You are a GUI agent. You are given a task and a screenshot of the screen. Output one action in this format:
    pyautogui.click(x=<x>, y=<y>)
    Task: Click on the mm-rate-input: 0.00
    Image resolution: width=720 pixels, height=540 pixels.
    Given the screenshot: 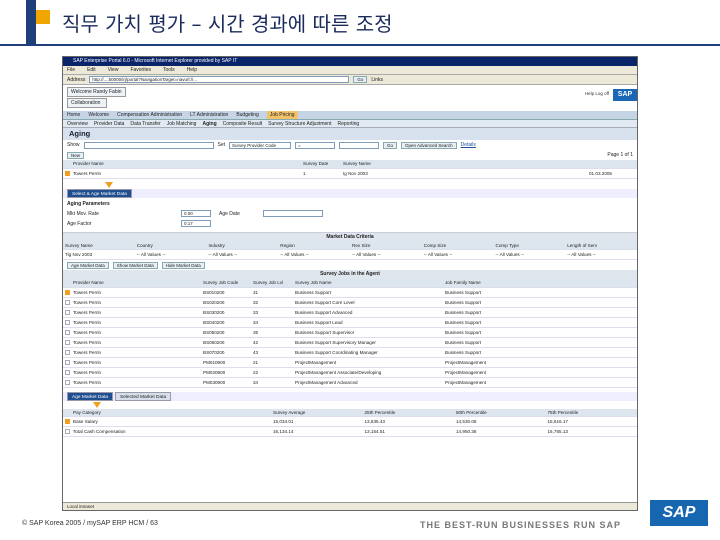 What is the action you would take?
    pyautogui.click(x=196, y=213)
    